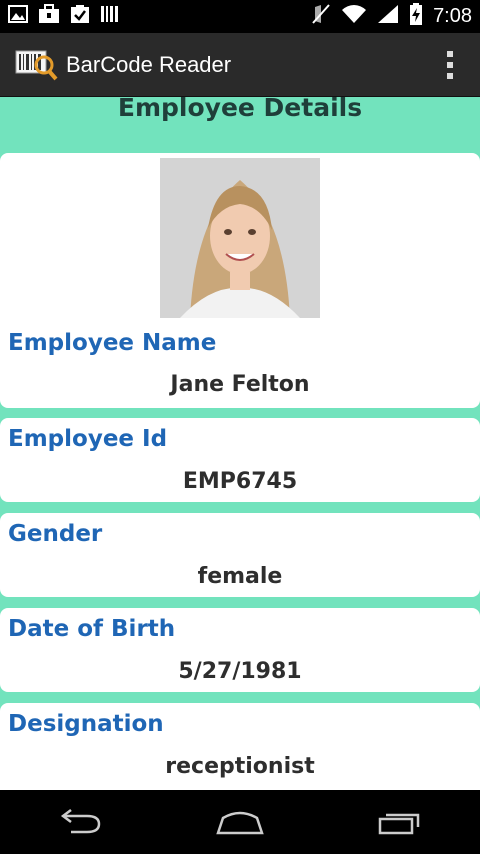 This screenshot has height=854, width=480. Describe the element at coordinates (416, 16) in the screenshot. I see `battery-charging-icon` at that location.